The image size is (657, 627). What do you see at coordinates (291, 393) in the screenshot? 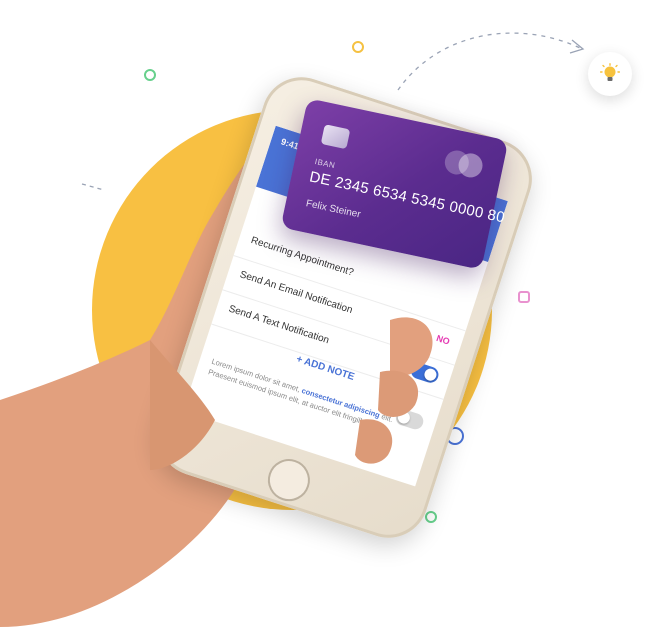
I see `hand-fingers-illustration` at bounding box center [291, 393].